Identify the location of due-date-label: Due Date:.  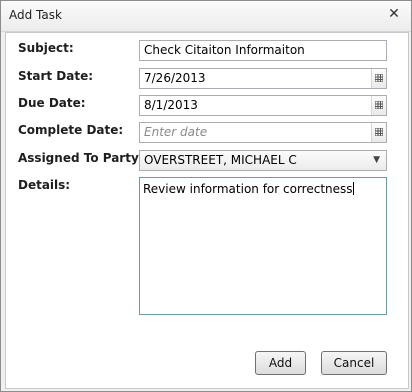
(52, 103).